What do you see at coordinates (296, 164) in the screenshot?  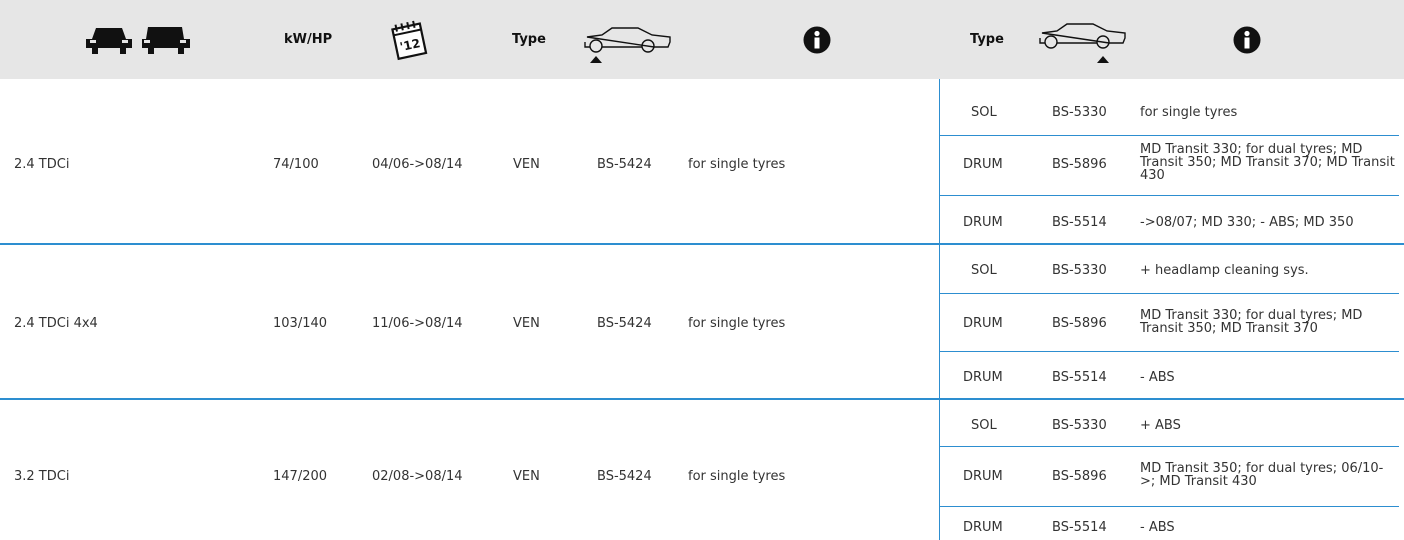 I see `power-cell: 74/100` at bounding box center [296, 164].